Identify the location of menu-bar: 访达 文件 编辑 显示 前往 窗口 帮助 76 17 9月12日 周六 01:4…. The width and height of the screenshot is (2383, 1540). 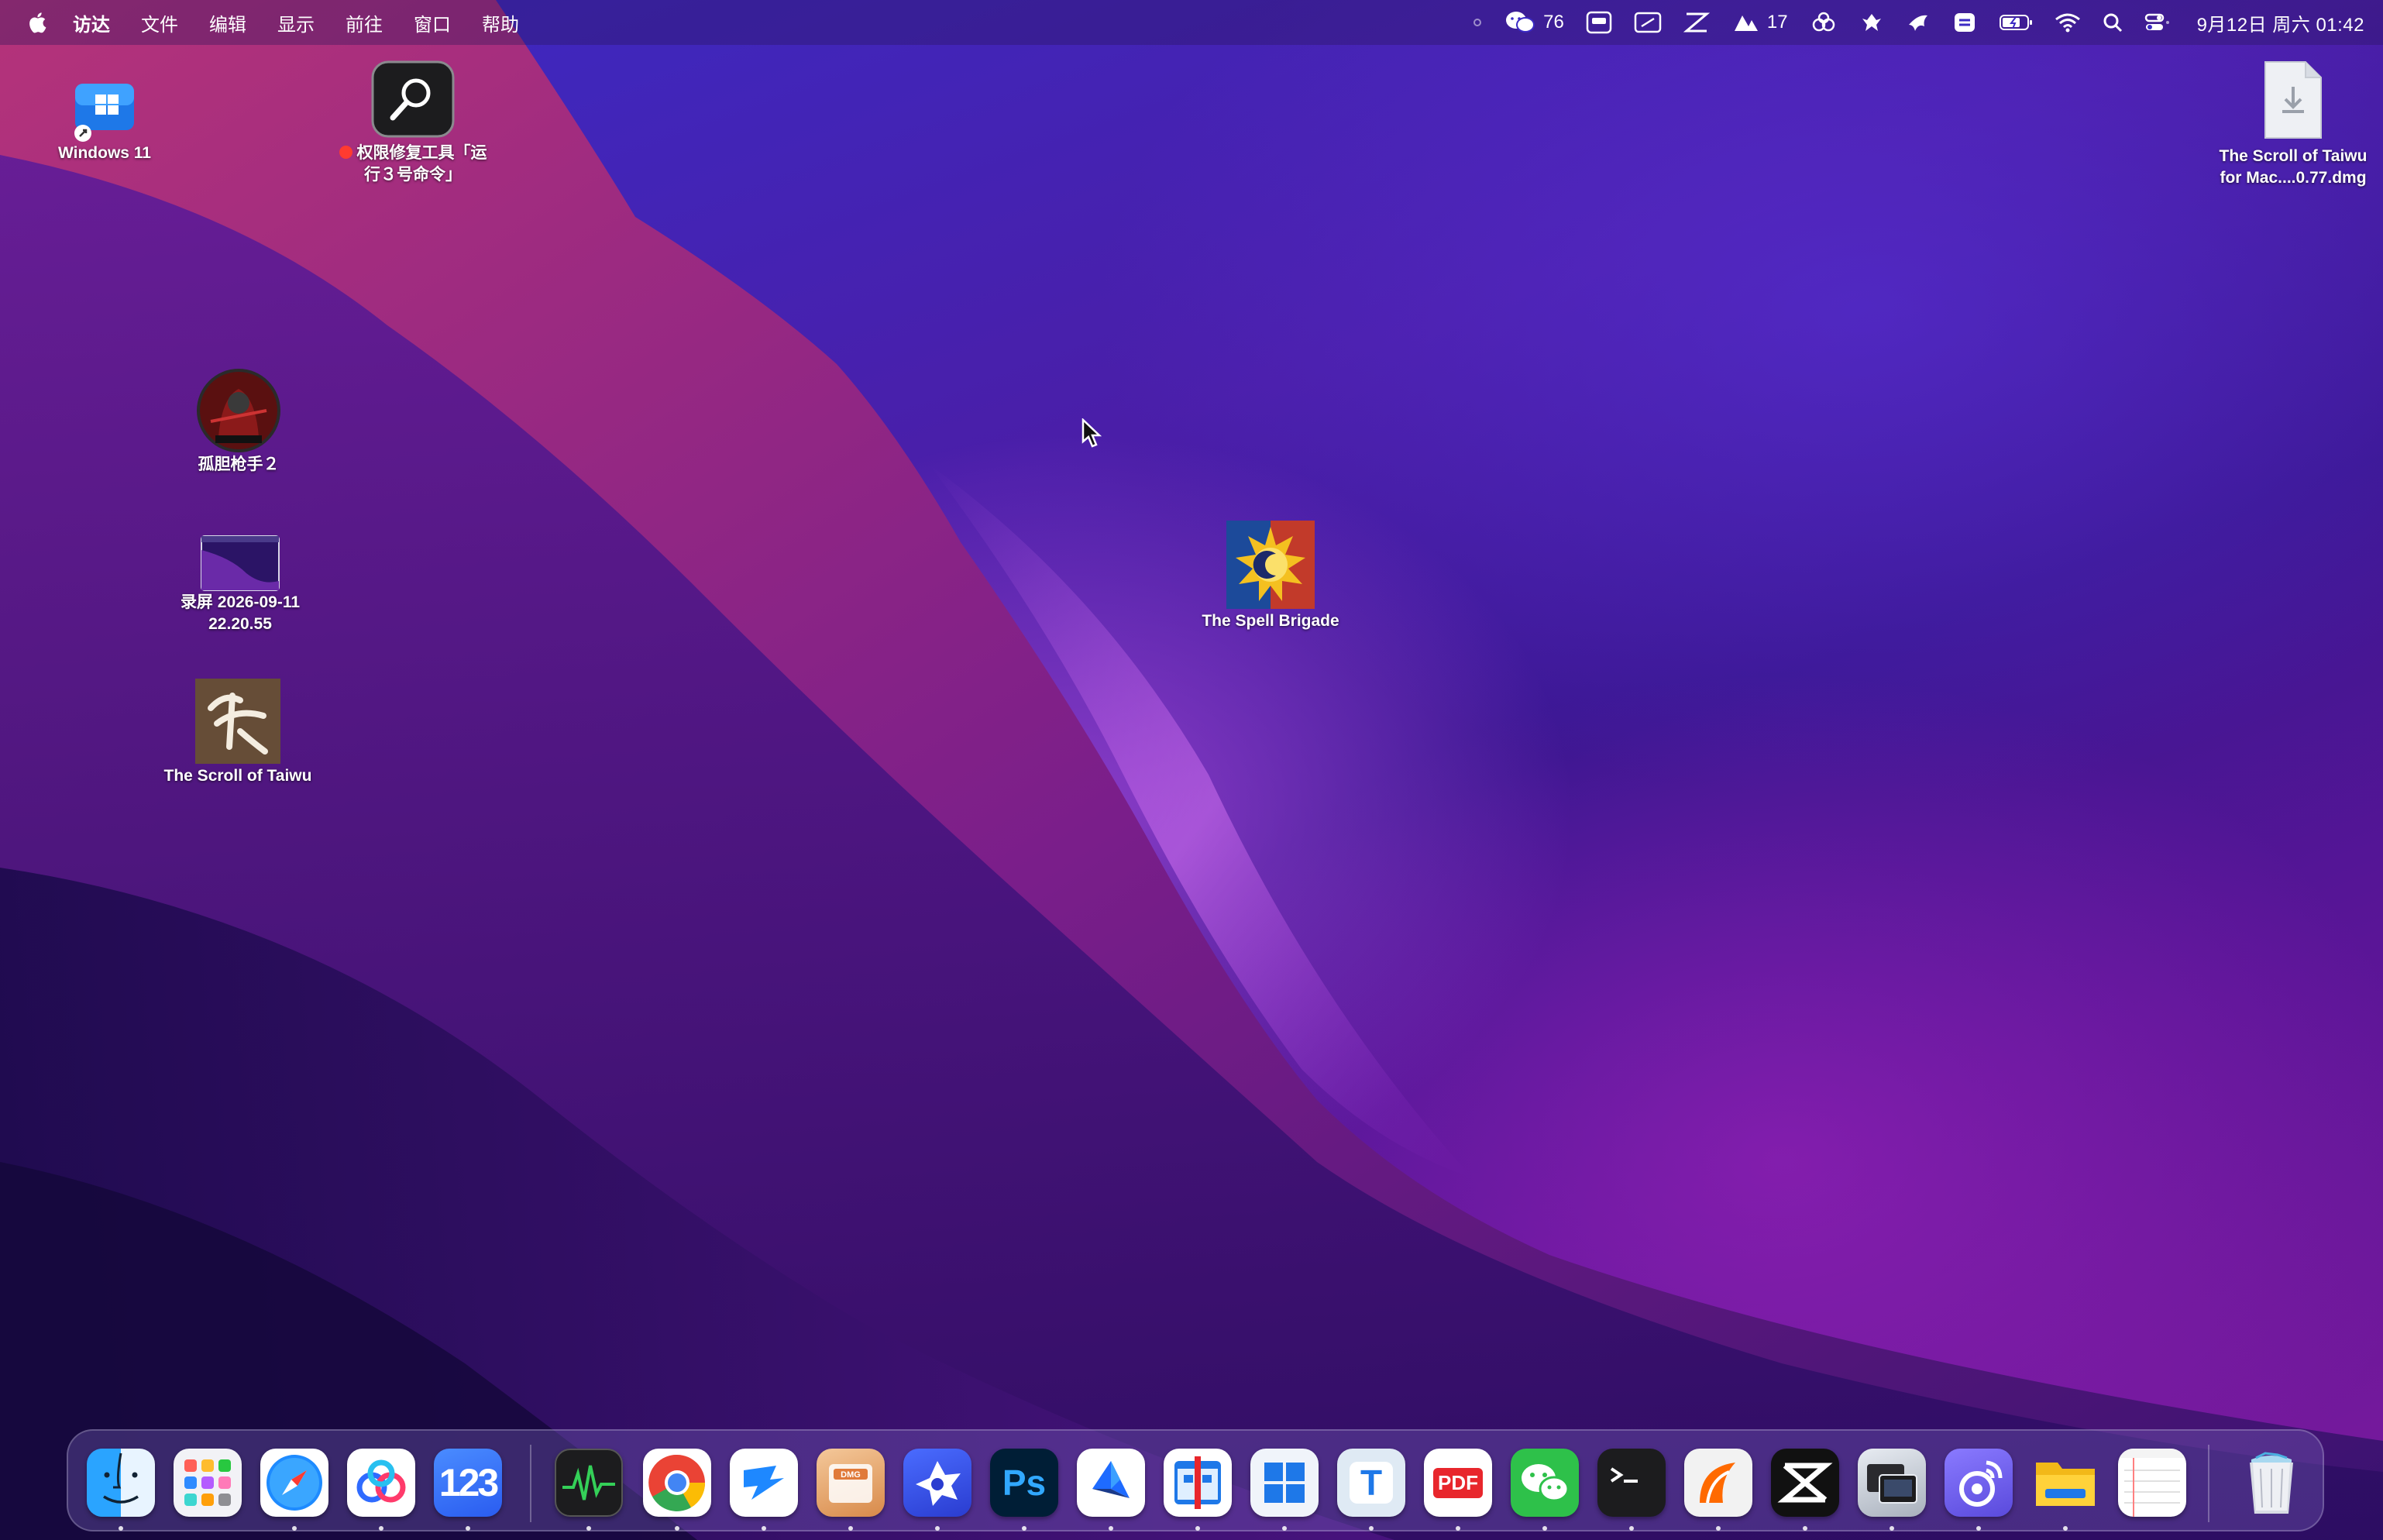
(1191, 22).